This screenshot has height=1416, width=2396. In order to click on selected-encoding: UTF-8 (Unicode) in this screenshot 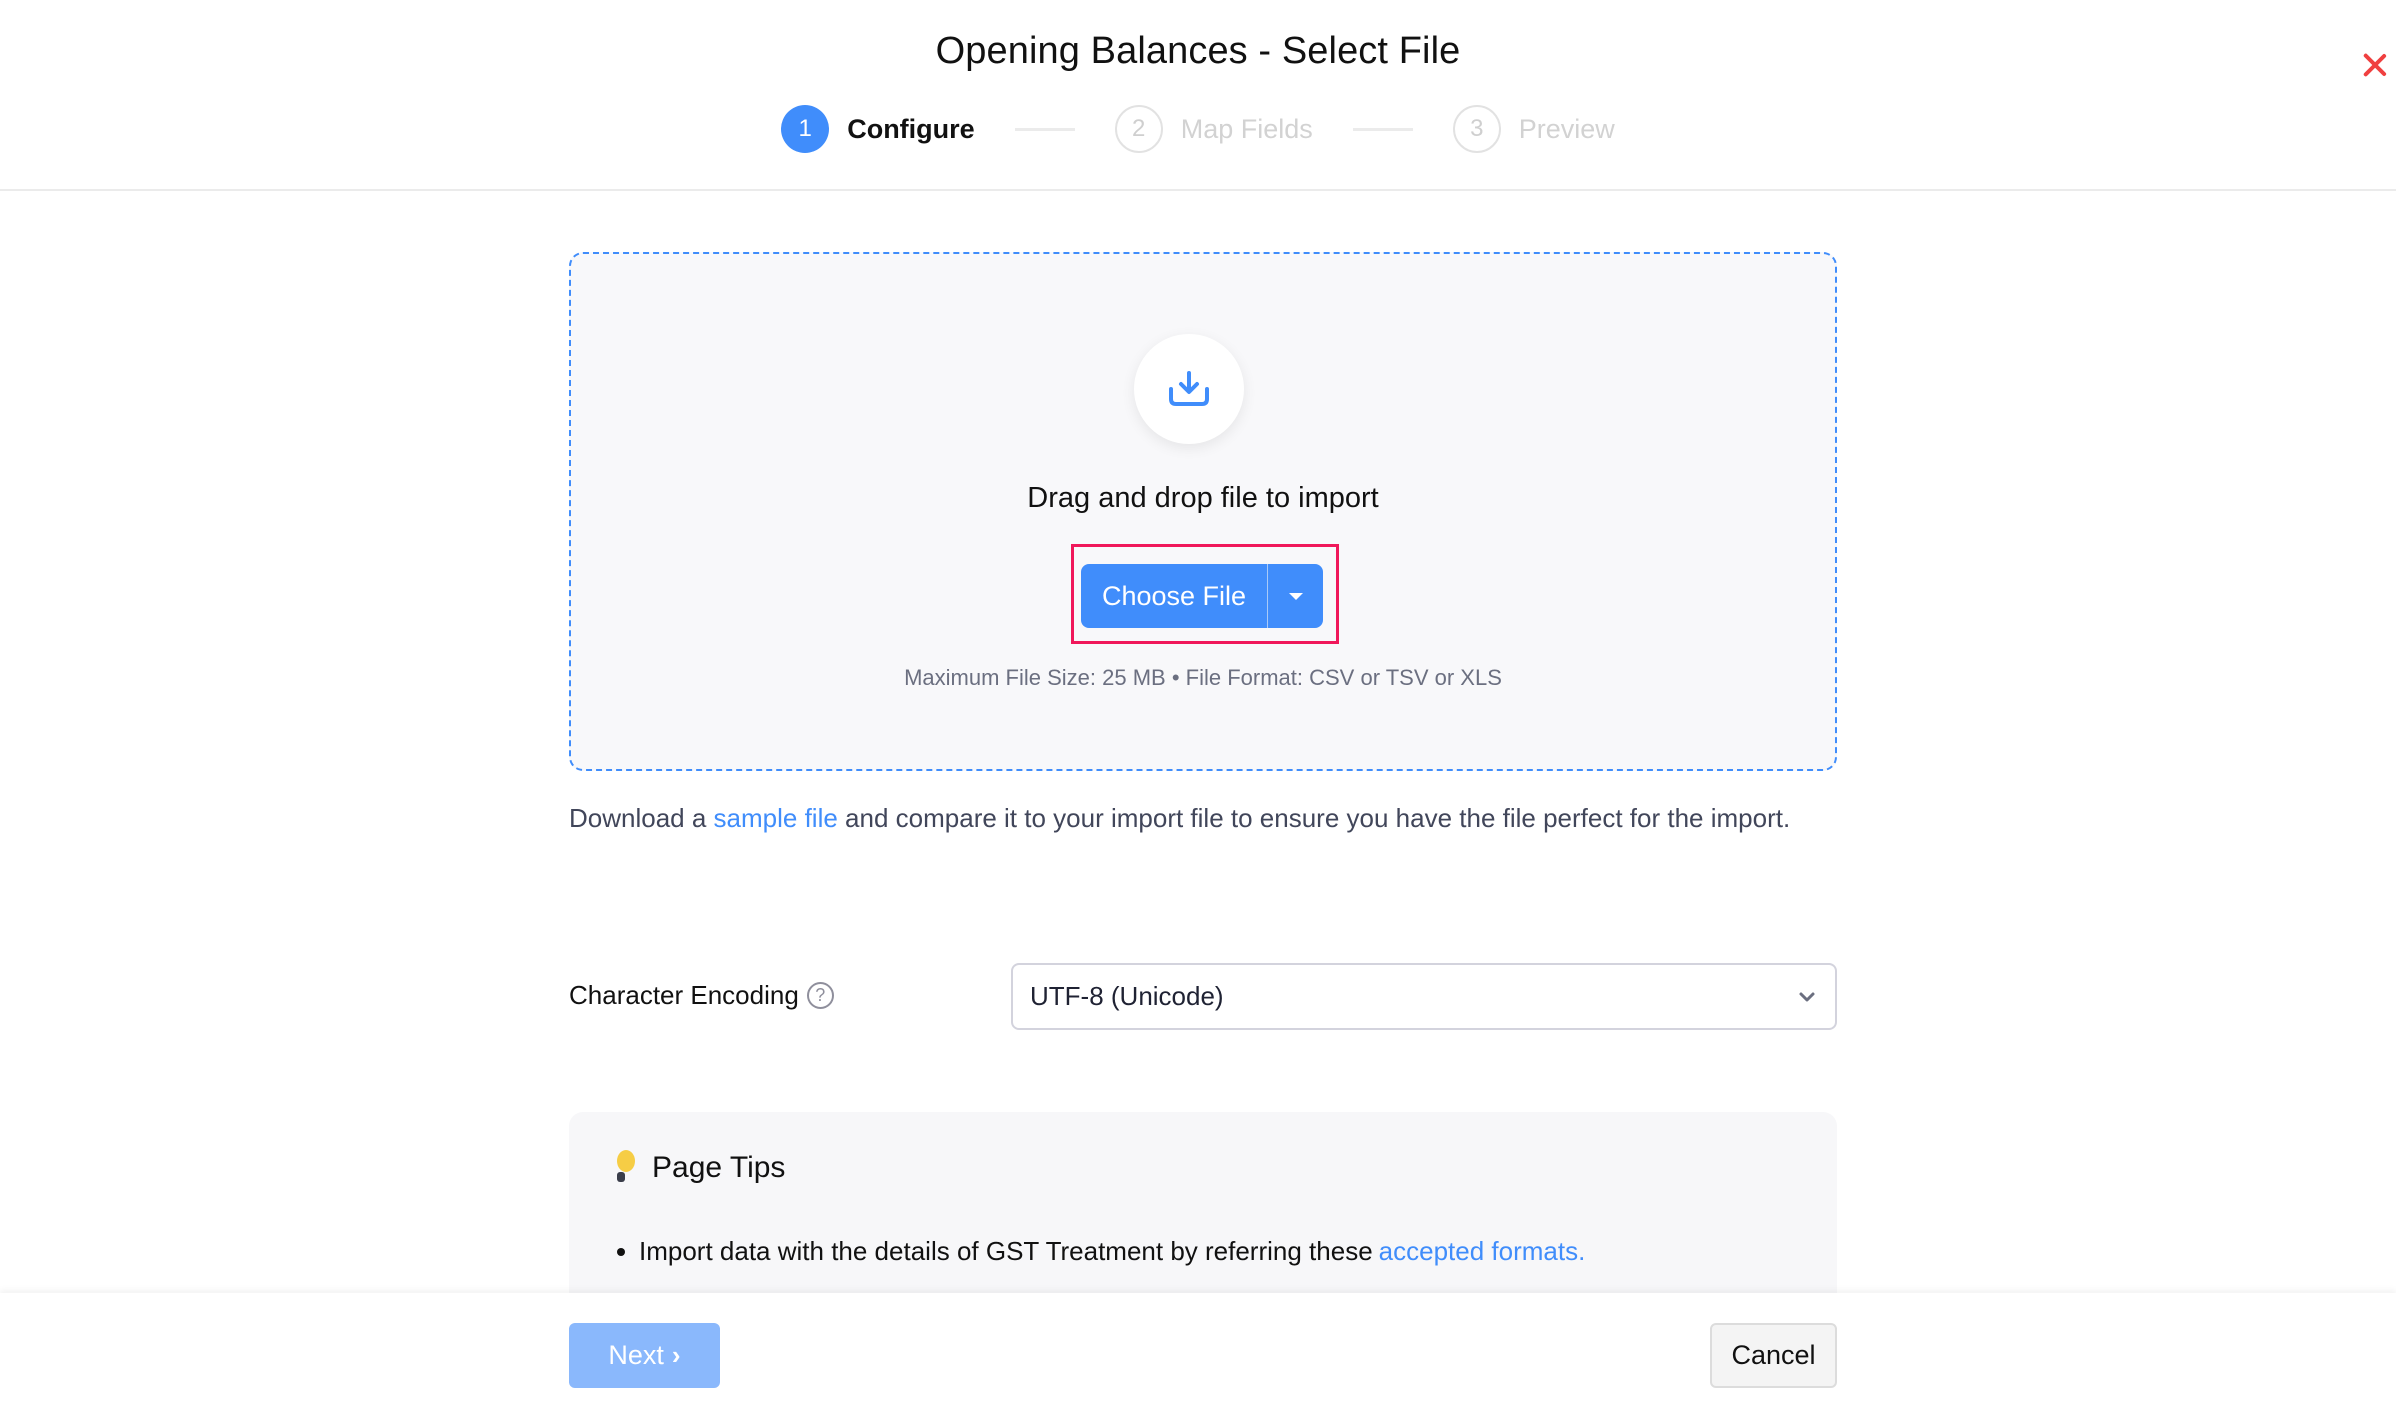, I will do `click(1127, 996)`.